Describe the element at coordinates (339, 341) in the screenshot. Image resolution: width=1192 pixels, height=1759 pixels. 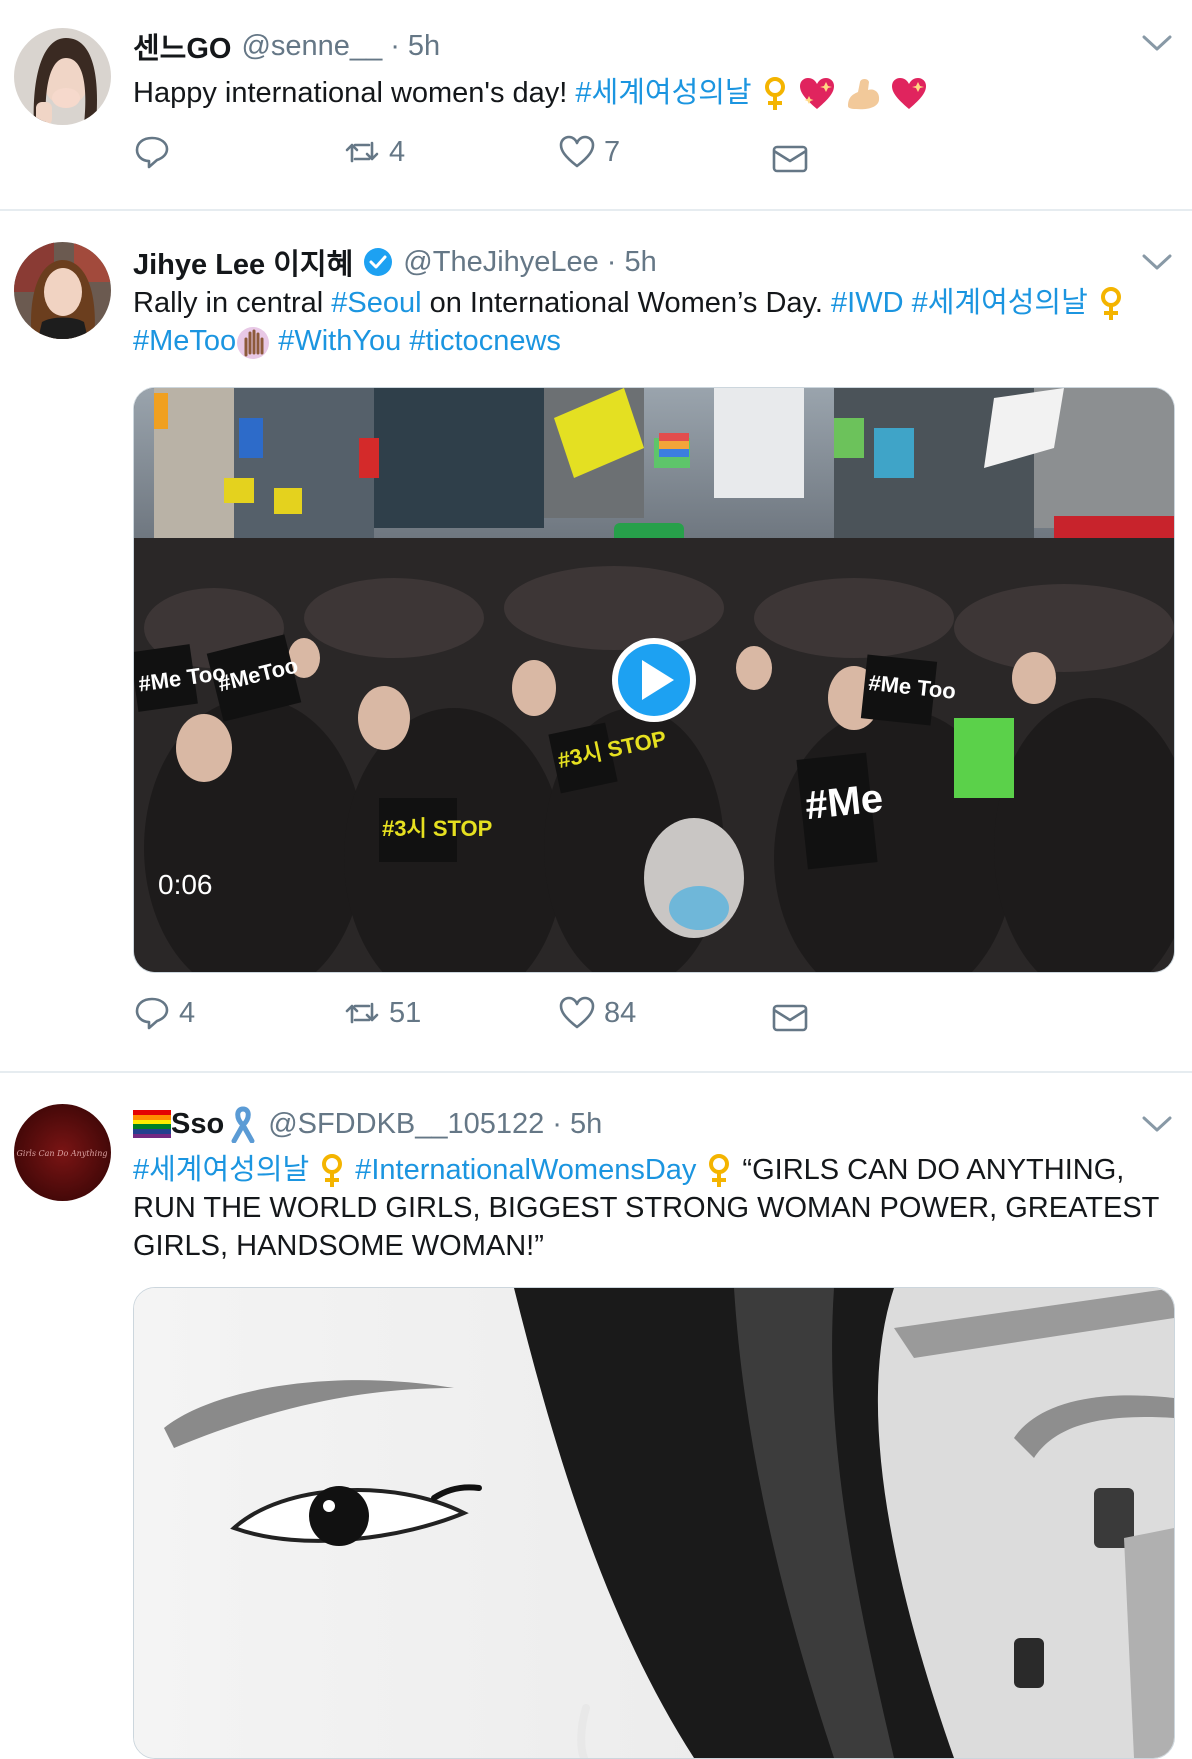
I see `hashtag-link: #WithYou` at that location.